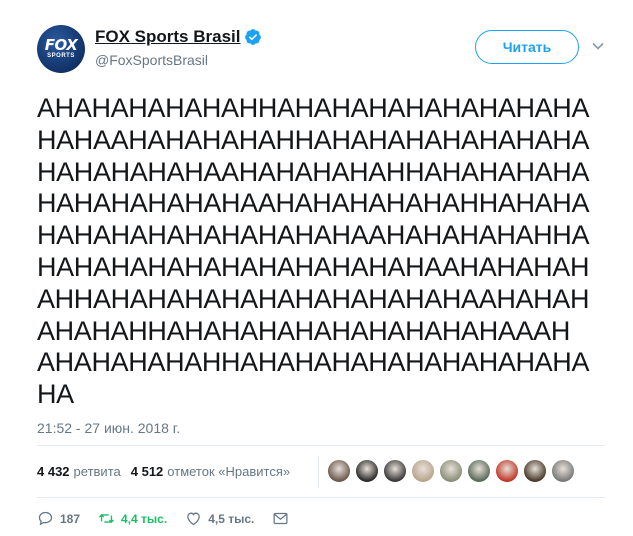  What do you see at coordinates (108, 428) in the screenshot?
I see `tweet-timestamp: 21:52 - 27 июн. 2018 г.` at bounding box center [108, 428].